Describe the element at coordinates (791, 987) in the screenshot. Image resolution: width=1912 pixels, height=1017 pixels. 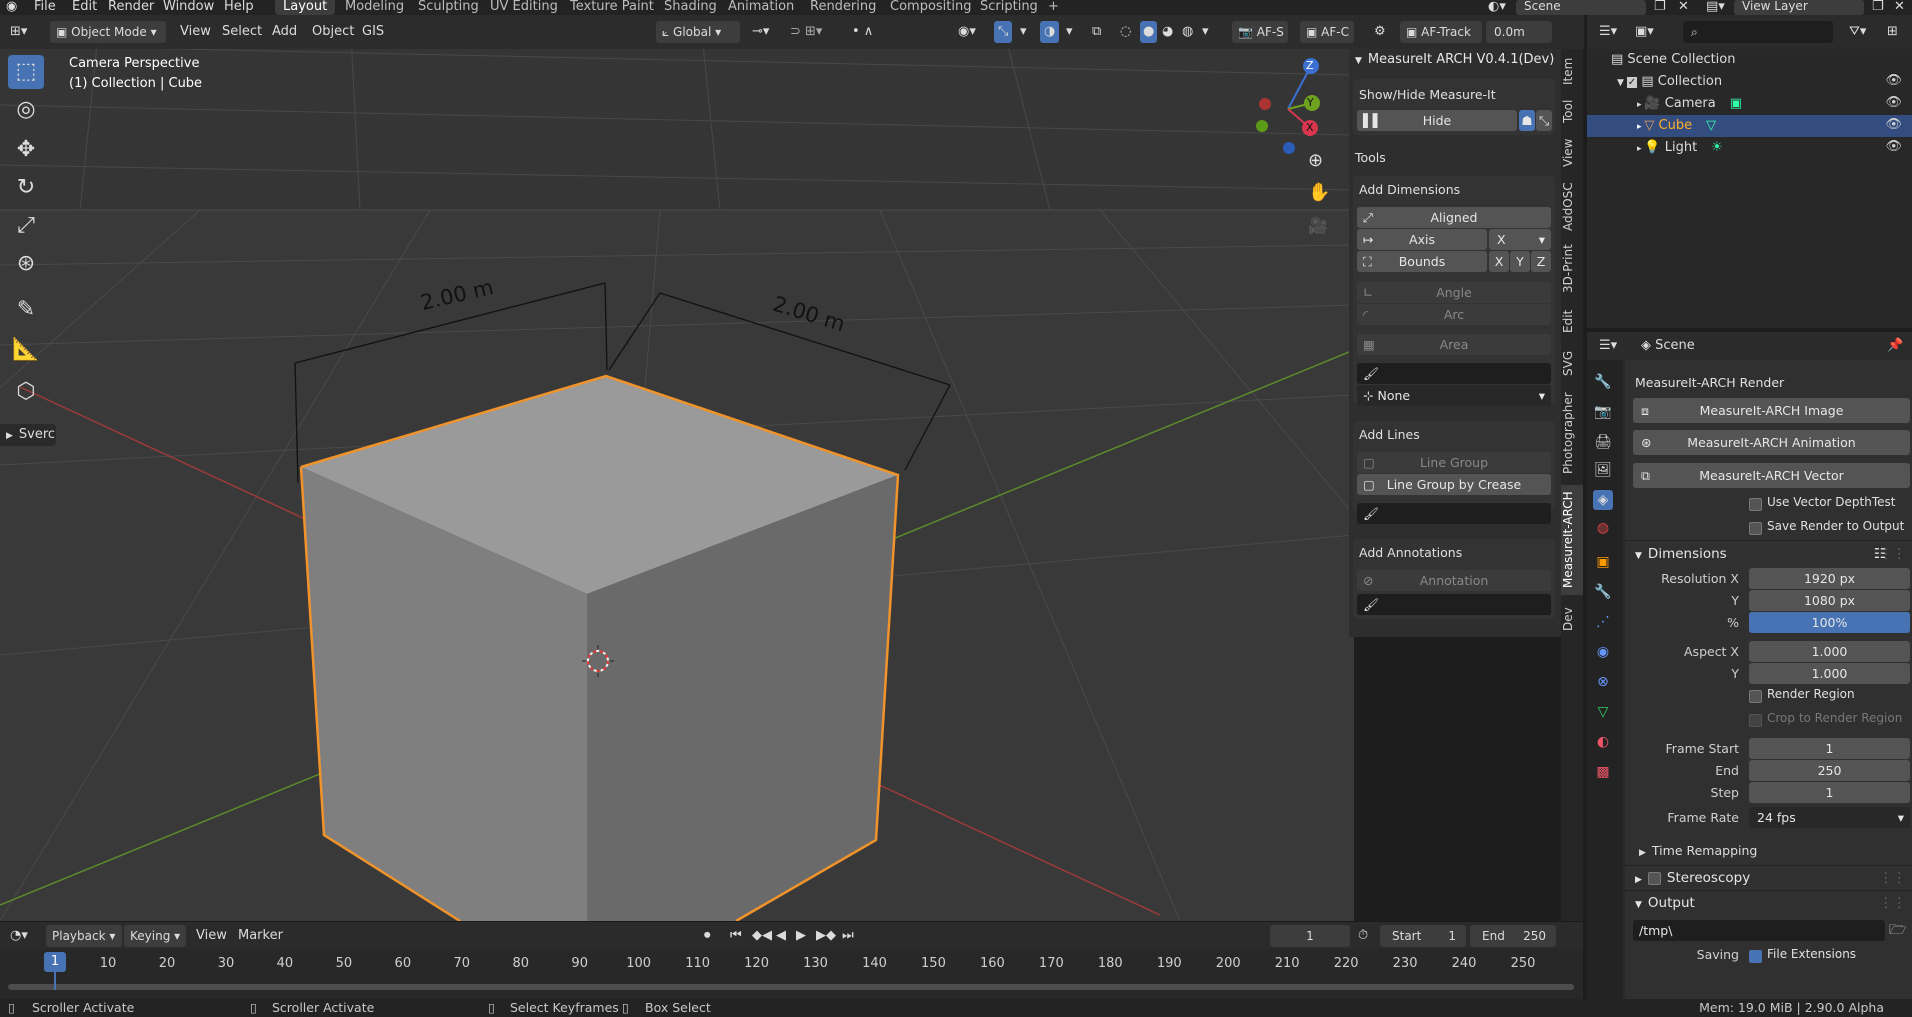
I see `timeline-scrollbar` at that location.